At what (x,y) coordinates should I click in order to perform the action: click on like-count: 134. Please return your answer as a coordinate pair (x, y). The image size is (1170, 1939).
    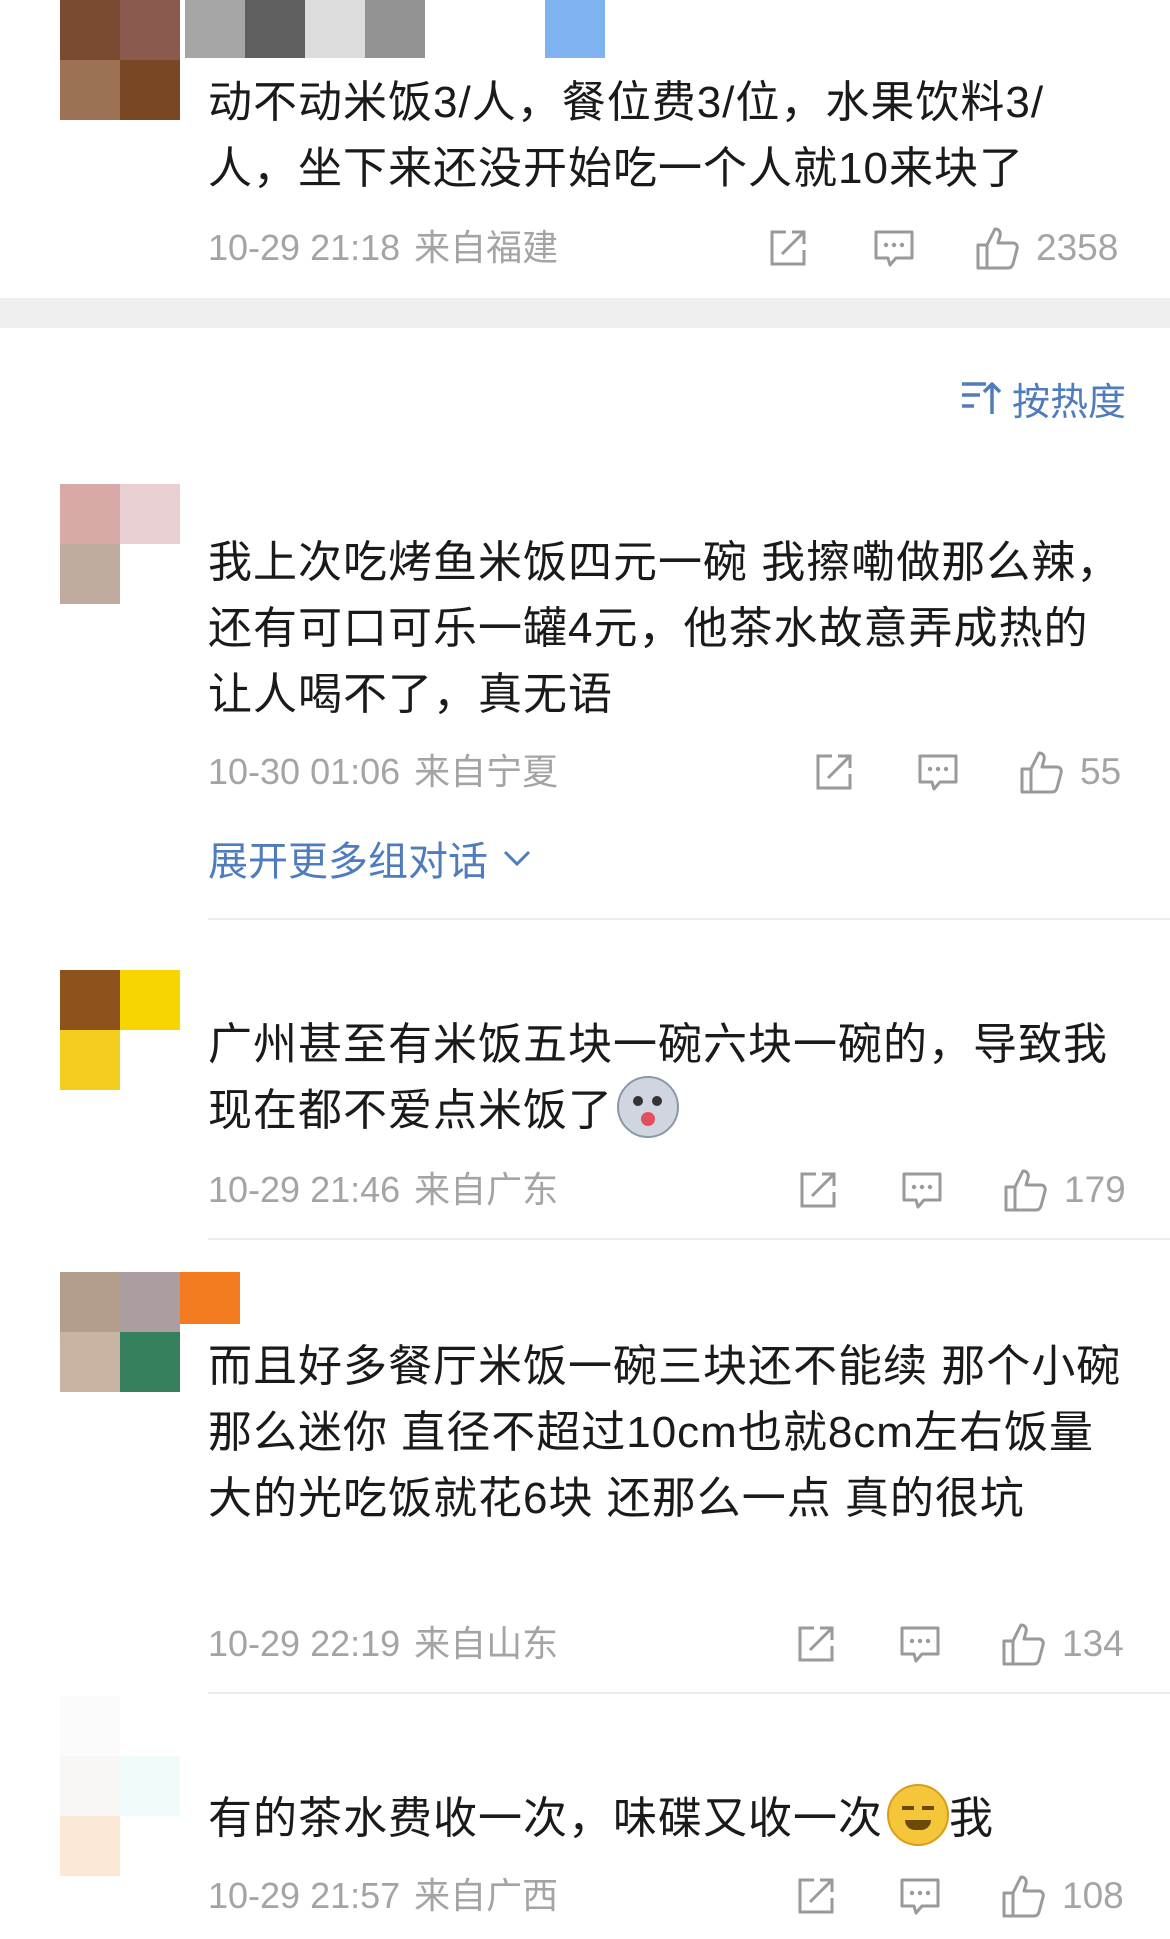
    Looking at the image, I should click on (1093, 1643).